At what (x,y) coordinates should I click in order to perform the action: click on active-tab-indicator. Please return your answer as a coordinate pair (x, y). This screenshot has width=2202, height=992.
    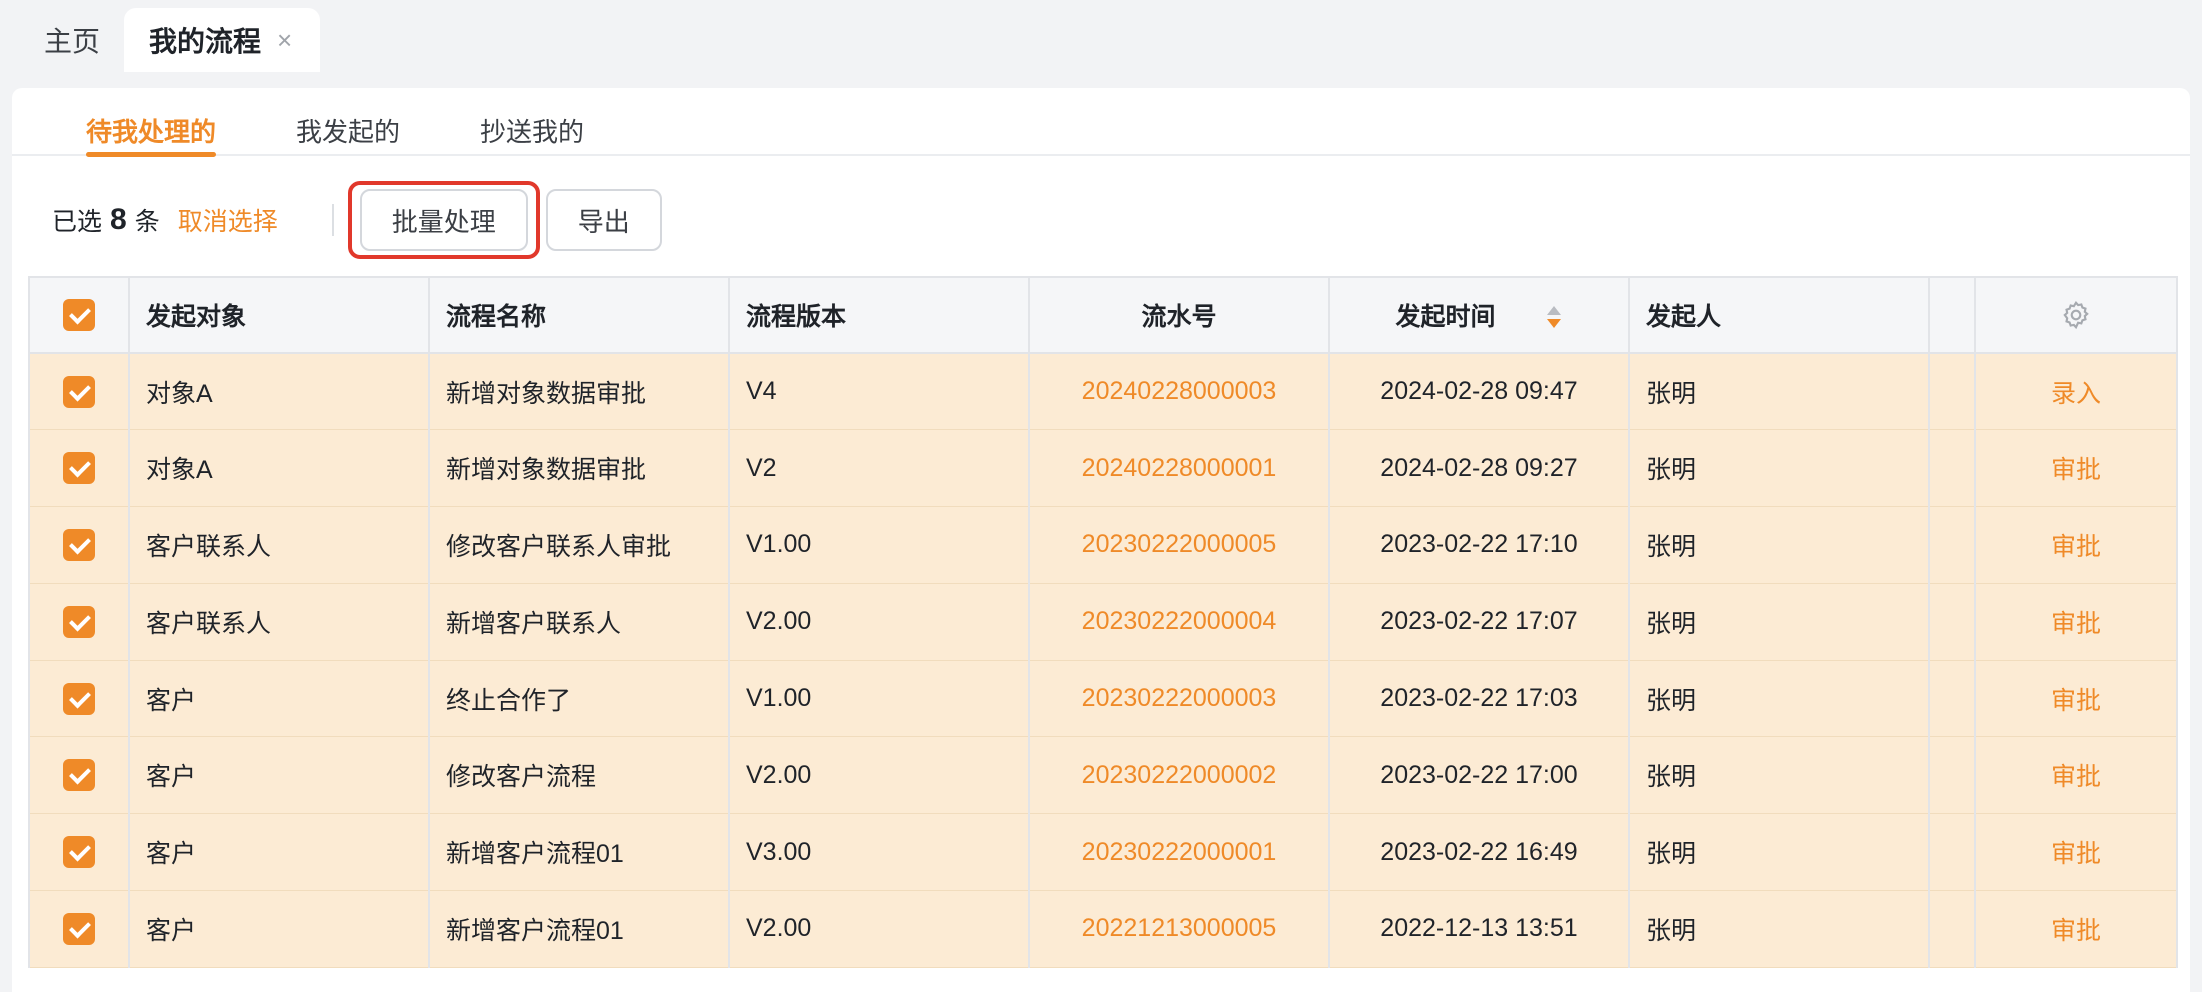
    Looking at the image, I should click on (151, 154).